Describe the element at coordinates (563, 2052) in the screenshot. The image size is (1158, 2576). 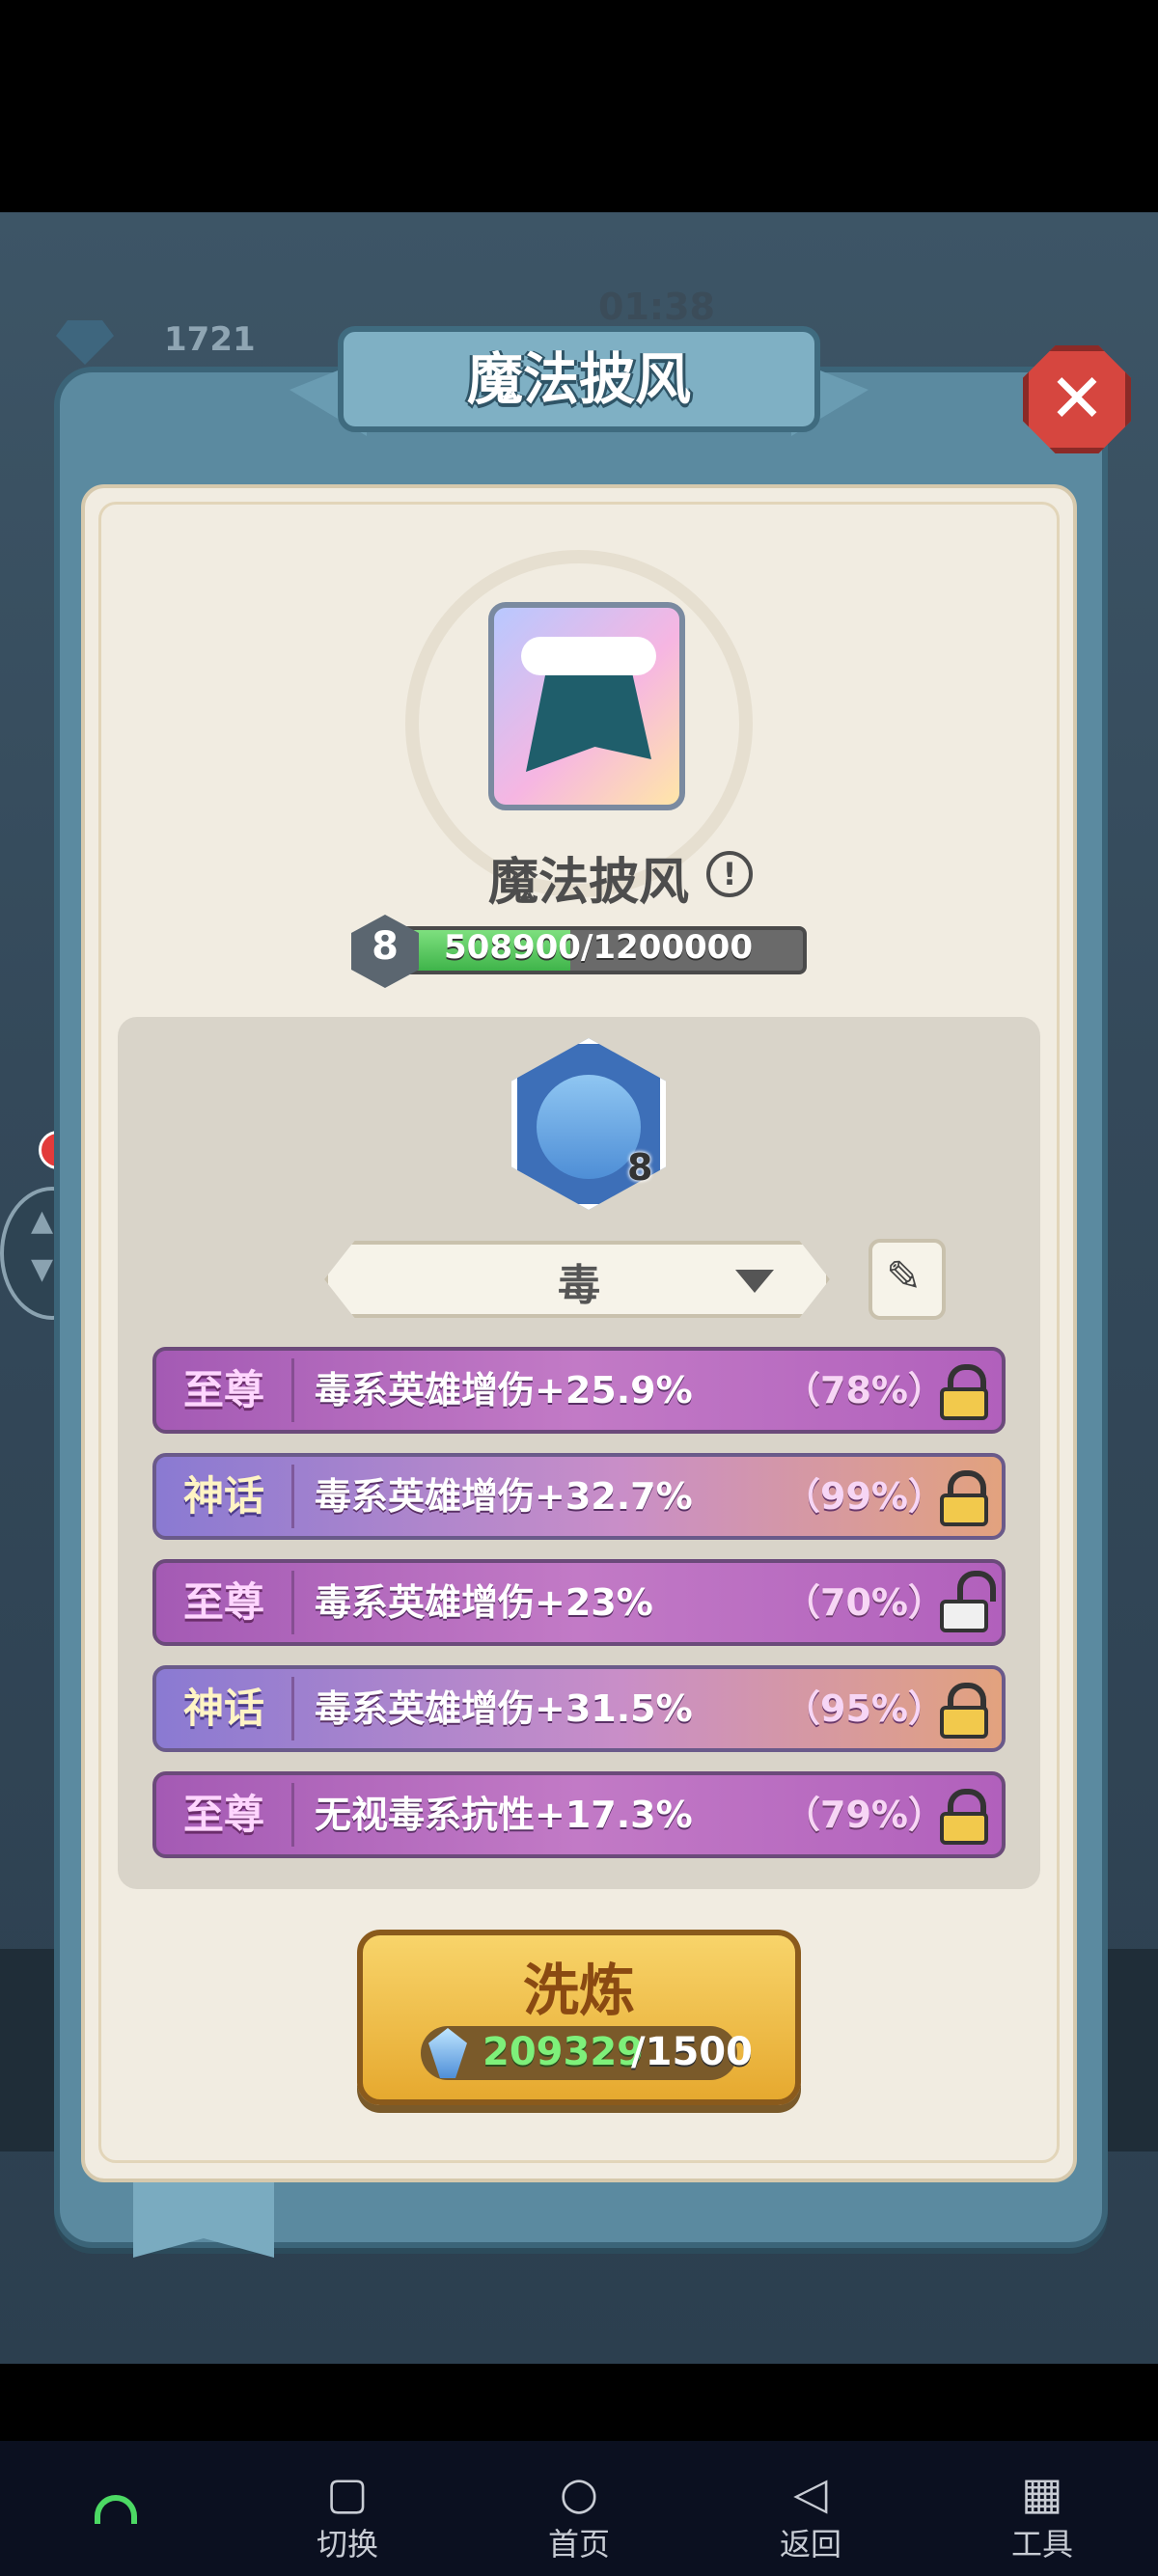
I see `cost-owned: 209329` at that location.